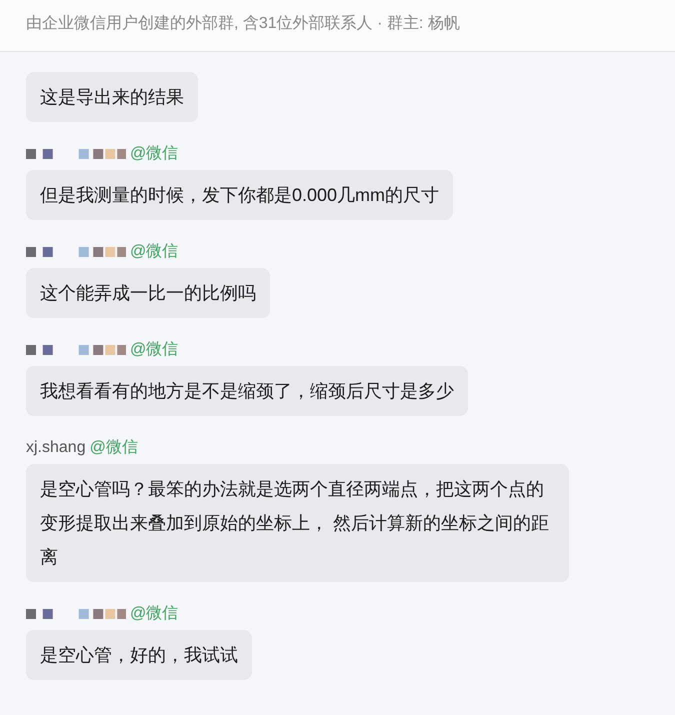 The image size is (675, 715). Describe the element at coordinates (247, 391) in the screenshot. I see `message-bubble: 我想看看有的地方是不是缩颈了，缩颈后尺寸是多少` at that location.